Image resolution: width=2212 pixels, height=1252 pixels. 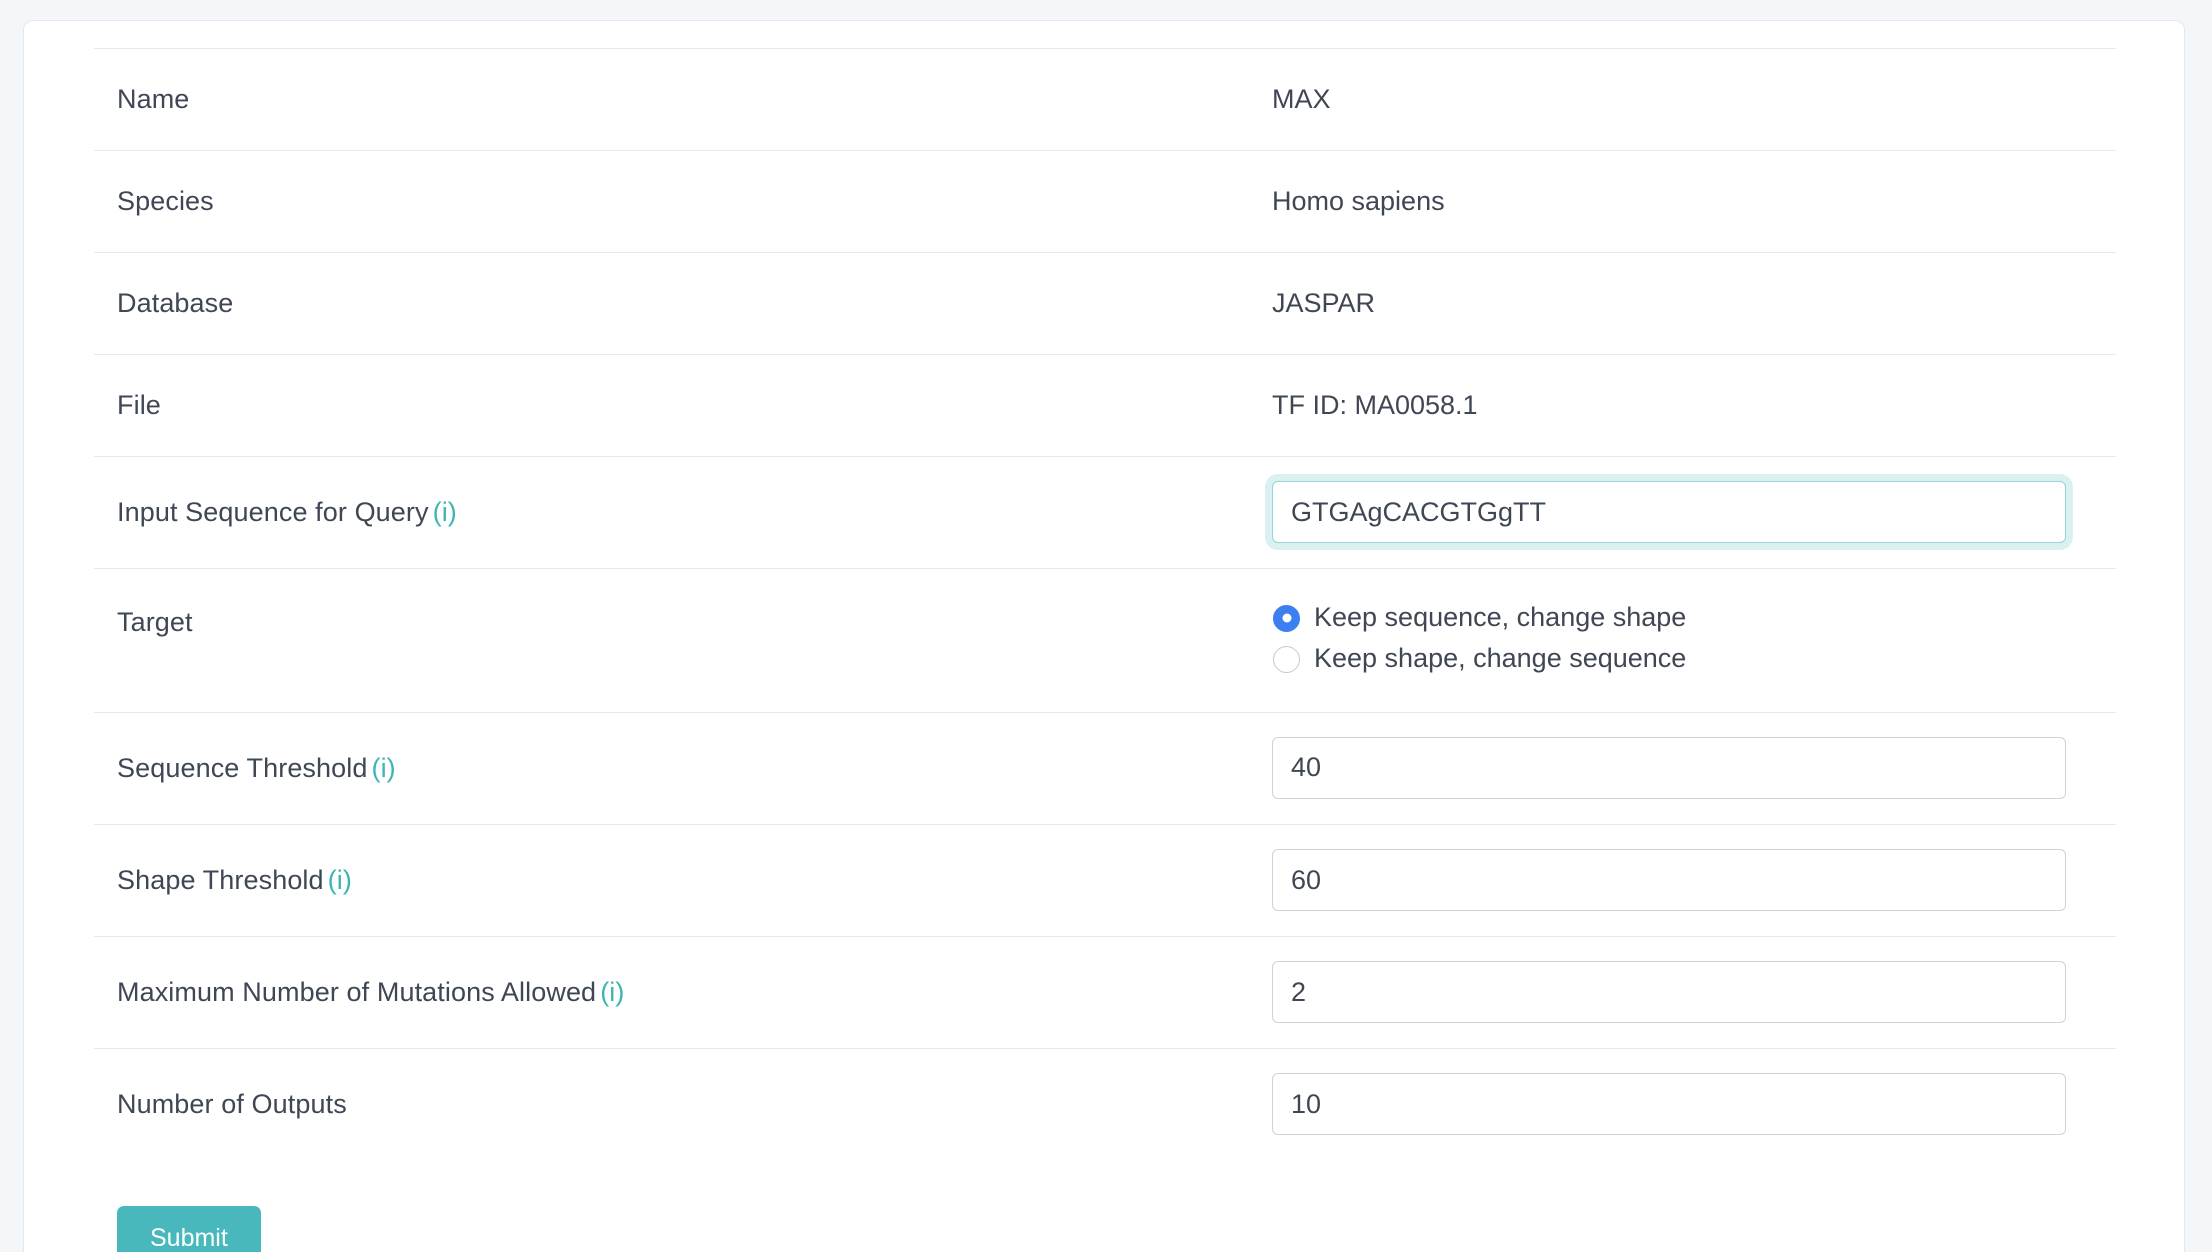 What do you see at coordinates (1286, 659) in the screenshot?
I see `radio-mark-keep-shape` at bounding box center [1286, 659].